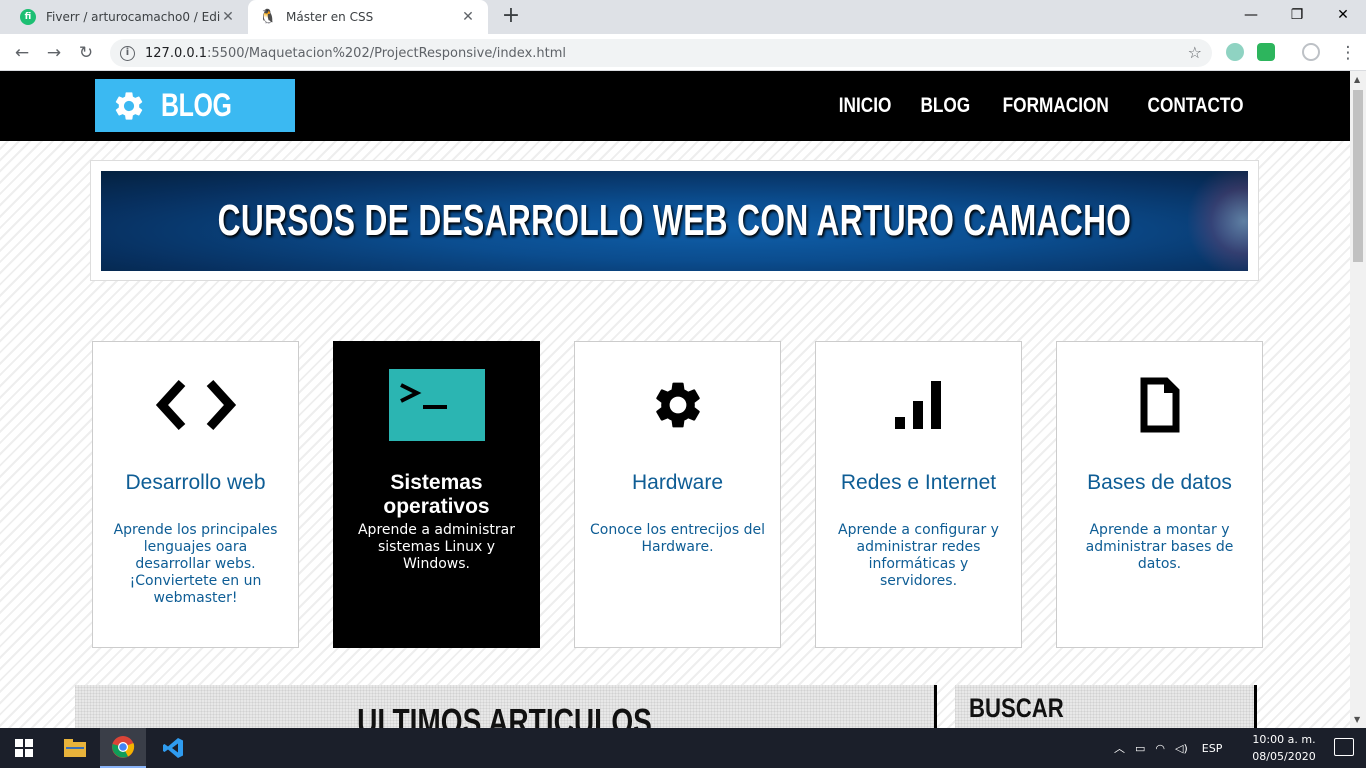  What do you see at coordinates (1119, 748) in the screenshot?
I see `chevron-up-icon: ︿` at bounding box center [1119, 748].